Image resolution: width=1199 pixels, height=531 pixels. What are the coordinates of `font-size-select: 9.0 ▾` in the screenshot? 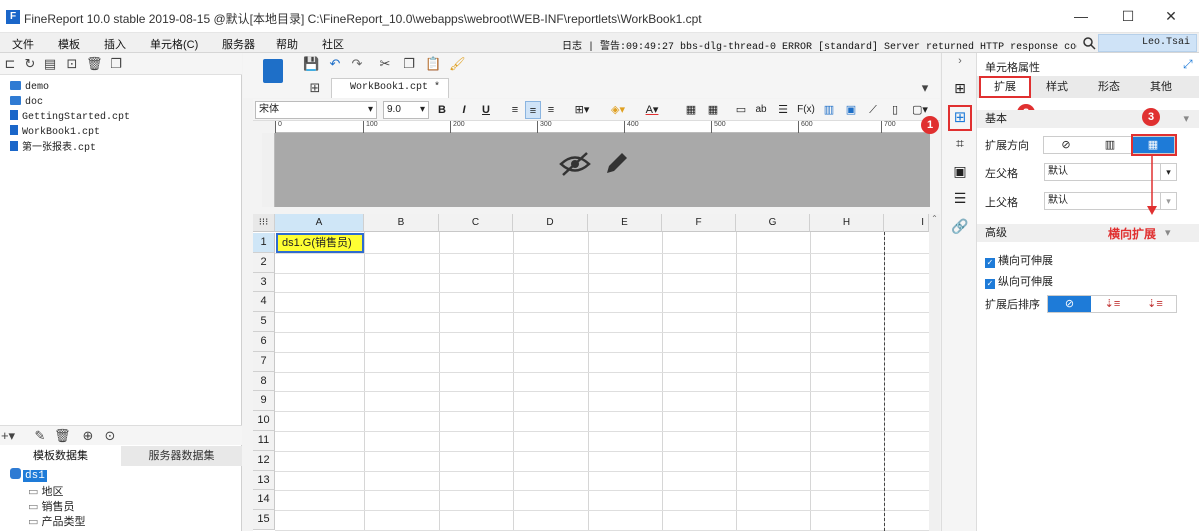 It's located at (406, 110).